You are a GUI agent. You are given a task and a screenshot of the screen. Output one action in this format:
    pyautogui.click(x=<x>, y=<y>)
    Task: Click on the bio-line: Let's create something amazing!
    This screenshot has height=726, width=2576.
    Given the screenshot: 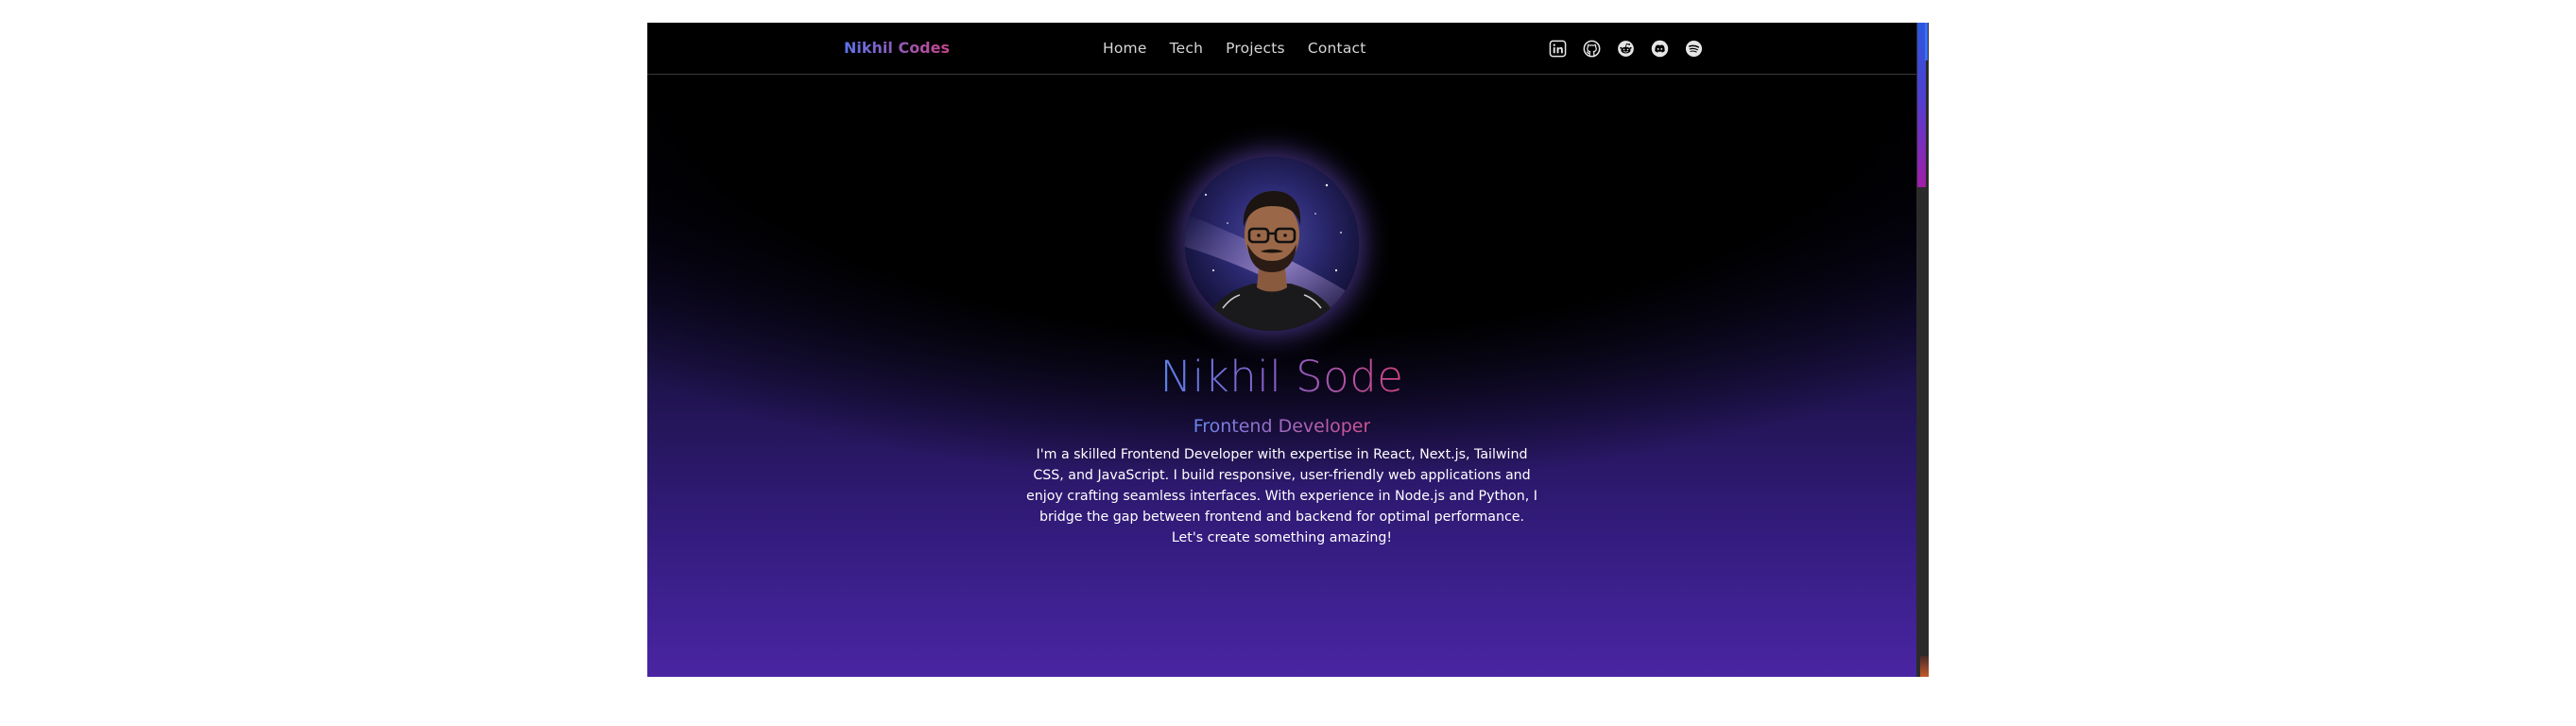 What is the action you would take?
    pyautogui.click(x=1282, y=537)
    